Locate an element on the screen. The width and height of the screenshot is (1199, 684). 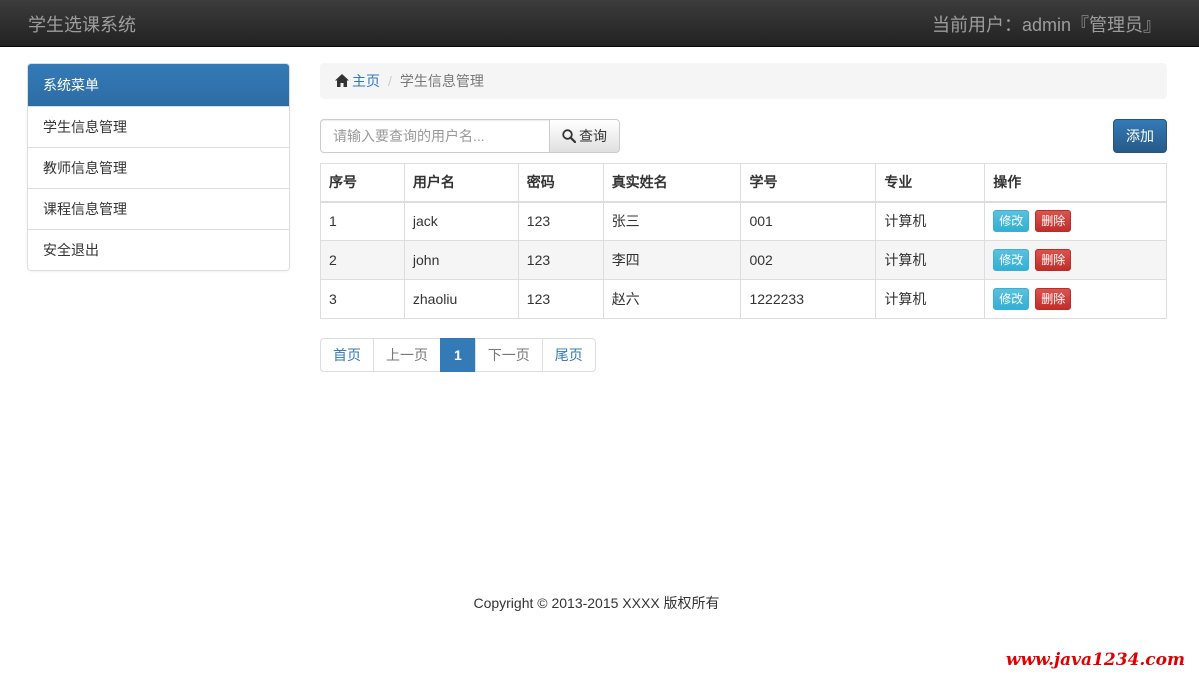
sidebar-item-teacher-management: 教师信息管理 is located at coordinates (158, 167).